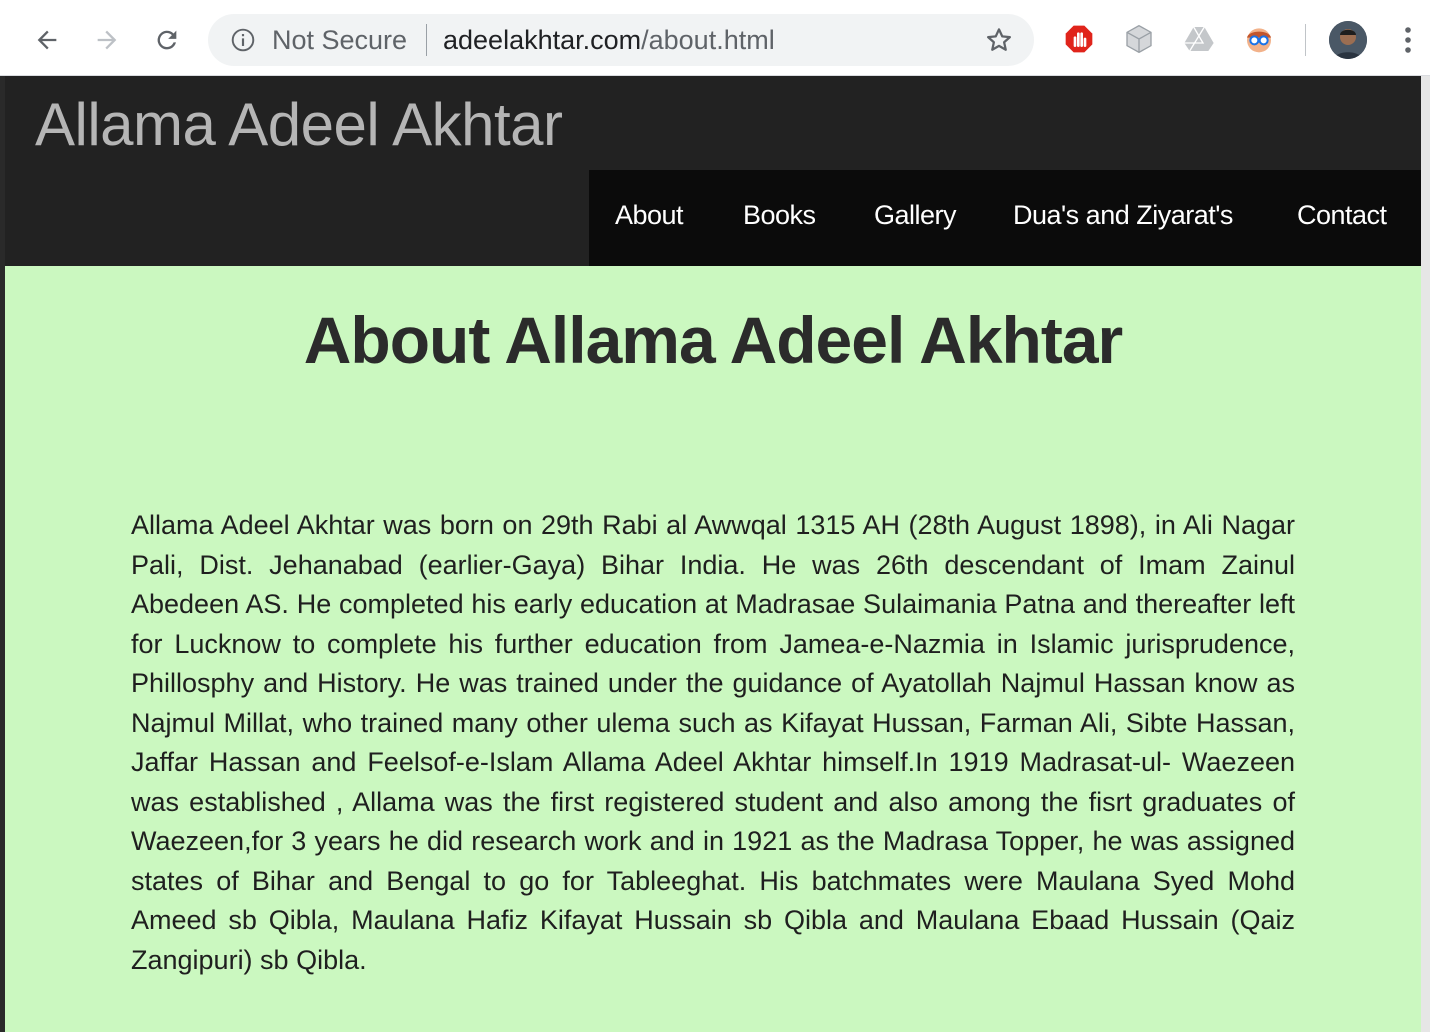 The height and width of the screenshot is (1032, 1430). I want to click on browser-toolbar: Not Secure adeelakhtar.com/about.html, so click(715, 38).